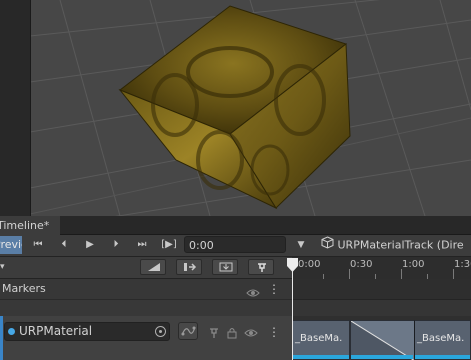 The image size is (471, 360). What do you see at coordinates (309, 264) in the screenshot?
I see `ruler-label: 0:00` at bounding box center [309, 264].